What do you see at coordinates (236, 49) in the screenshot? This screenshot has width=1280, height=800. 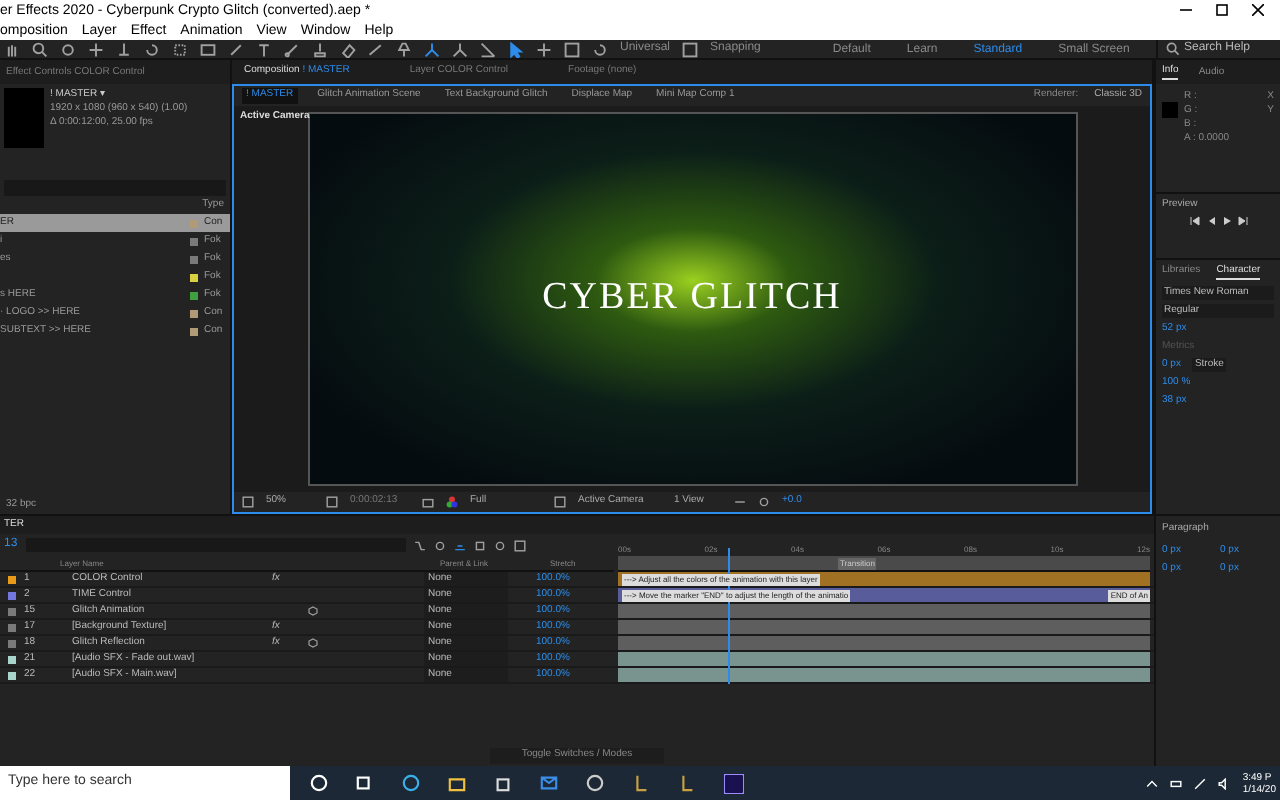 I see `pen-icon` at bounding box center [236, 49].